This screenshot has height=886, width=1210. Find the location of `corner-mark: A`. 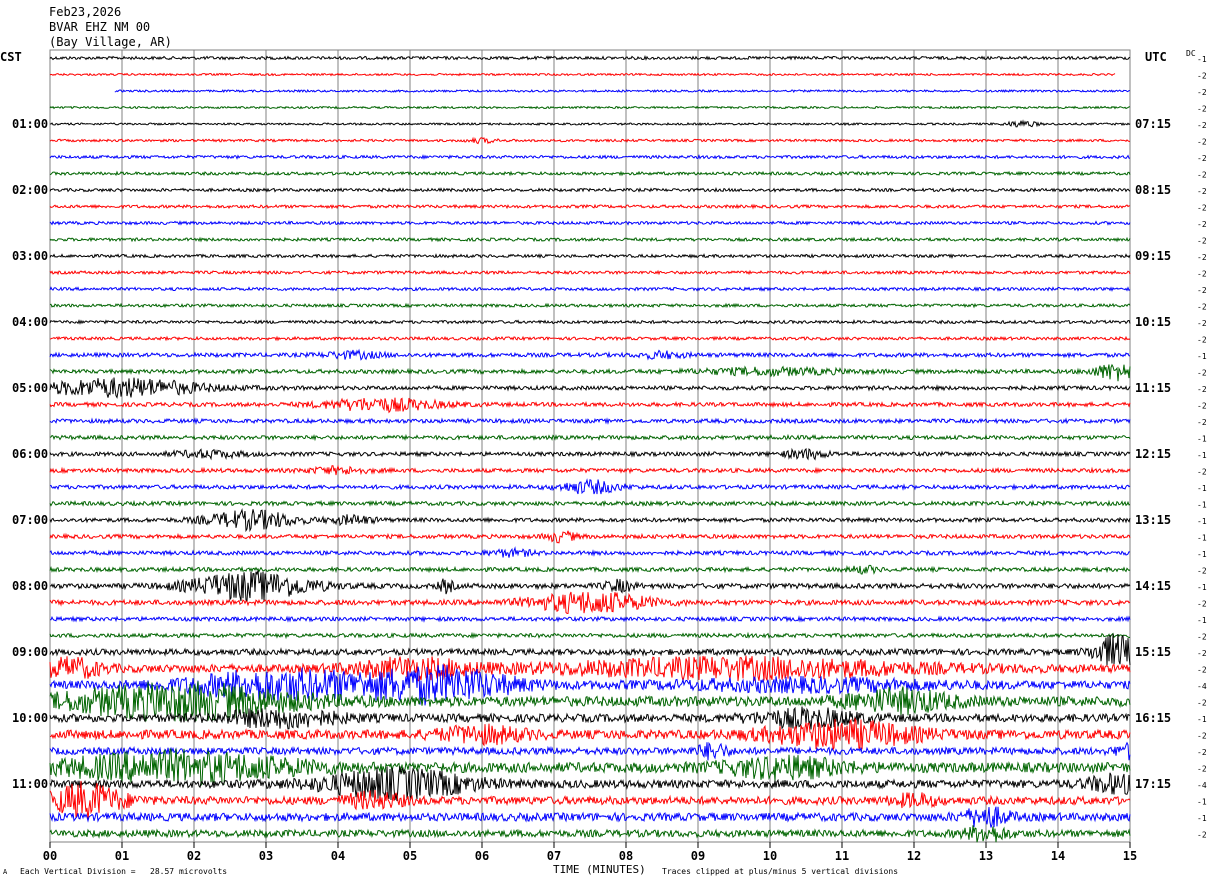

corner-mark: A is located at coordinates (5, 872).